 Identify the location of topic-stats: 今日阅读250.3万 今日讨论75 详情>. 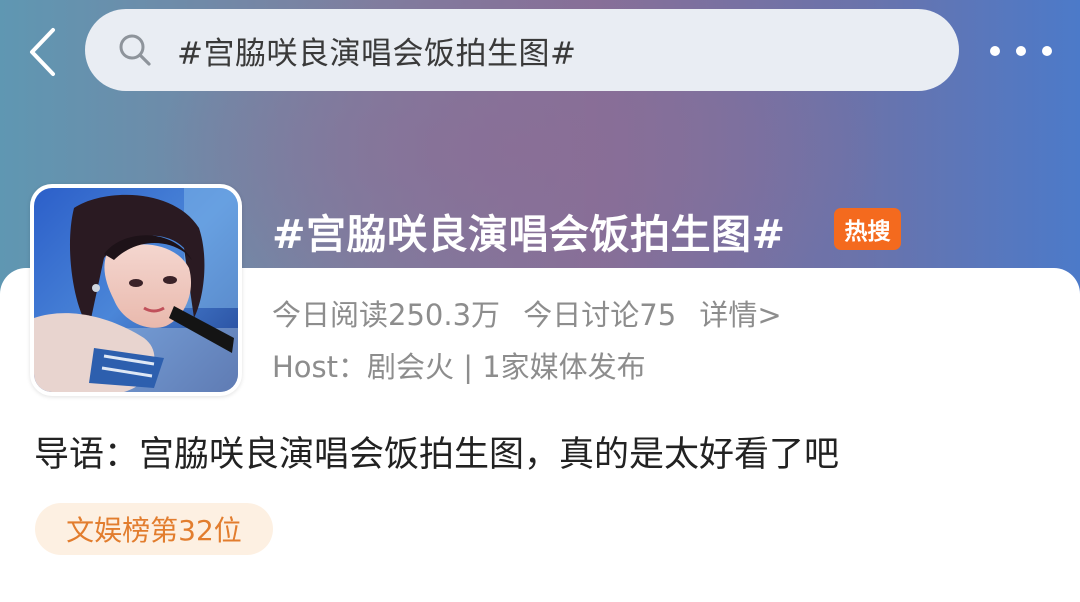
(534, 313).